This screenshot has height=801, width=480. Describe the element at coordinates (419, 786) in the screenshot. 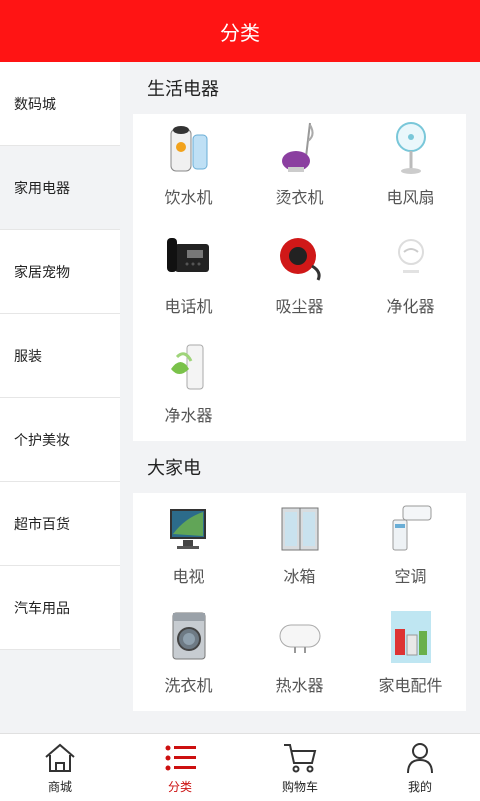

I see `nav-label: 我的` at that location.